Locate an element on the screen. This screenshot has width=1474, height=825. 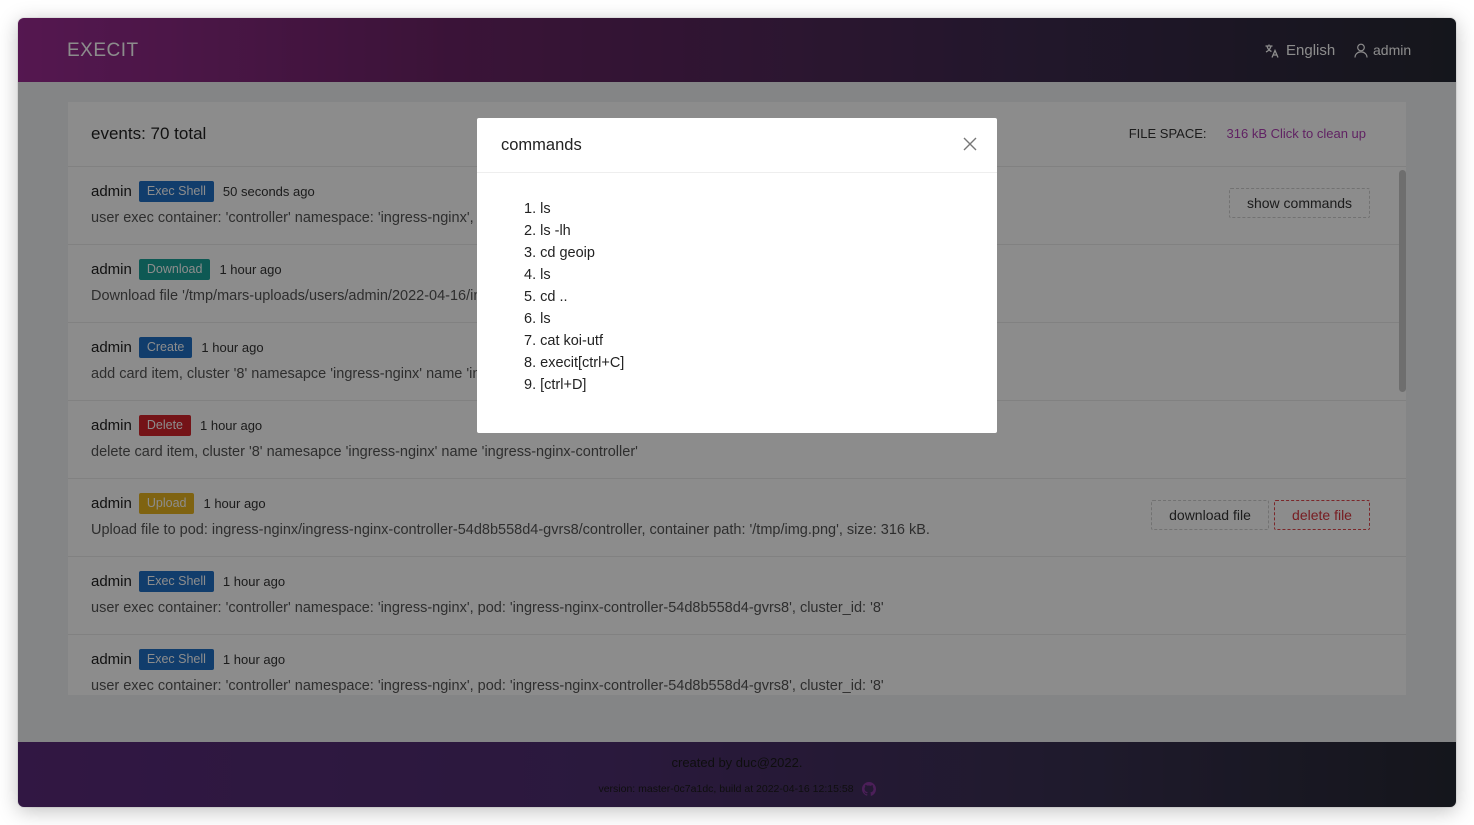
command-number: 1. is located at coordinates (532, 209).